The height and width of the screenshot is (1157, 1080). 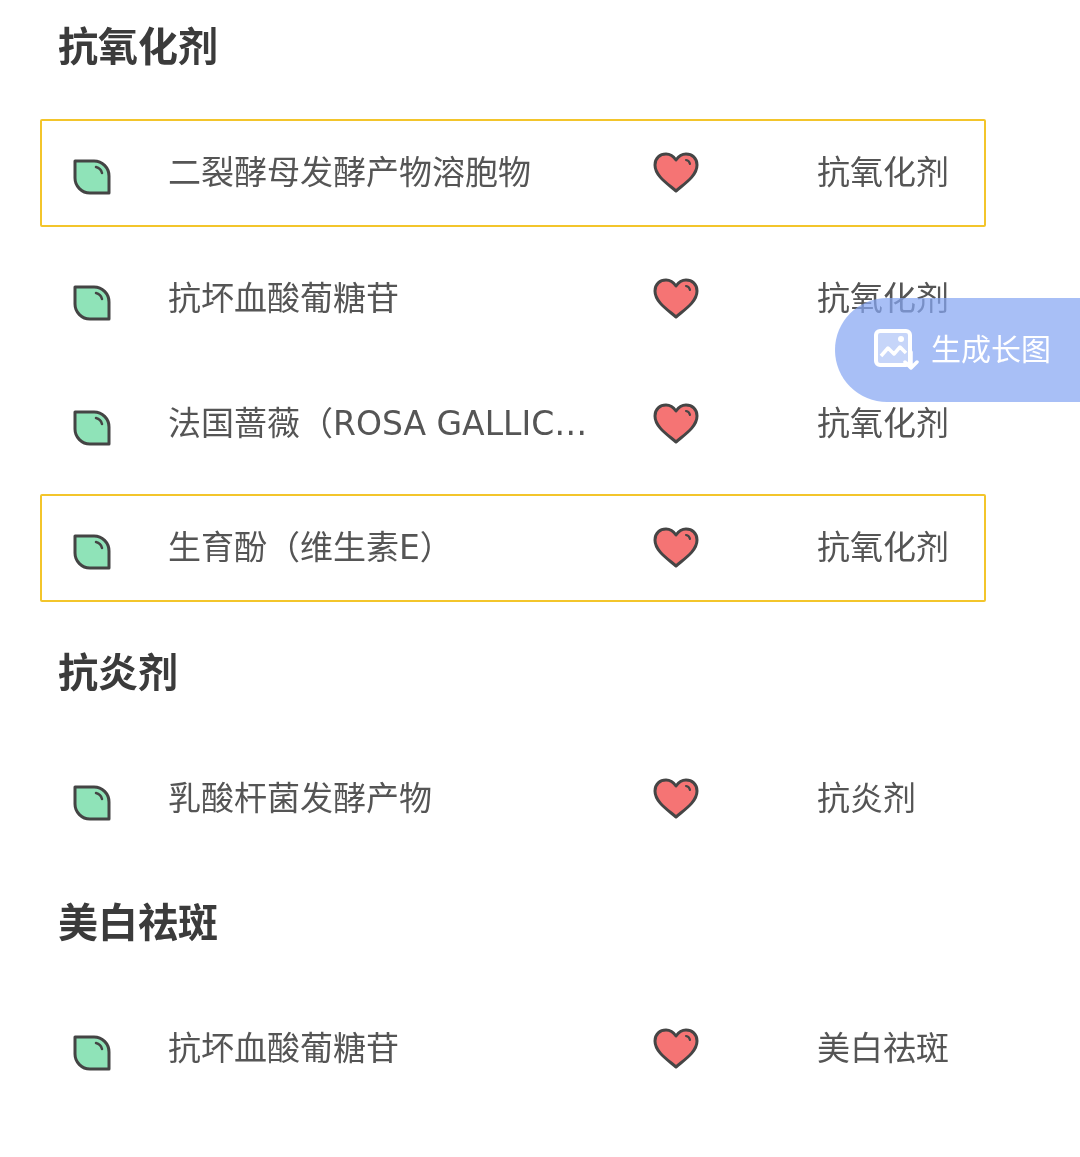 What do you see at coordinates (513, 1047) in the screenshot?
I see `ingredient-row: 抗坏血酸葡糖苷 美白祛斑` at bounding box center [513, 1047].